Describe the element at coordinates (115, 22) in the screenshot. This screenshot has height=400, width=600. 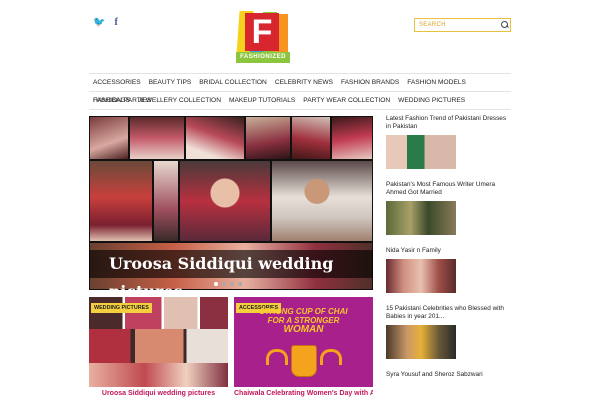
I see `facebook-icon: f` at that location.